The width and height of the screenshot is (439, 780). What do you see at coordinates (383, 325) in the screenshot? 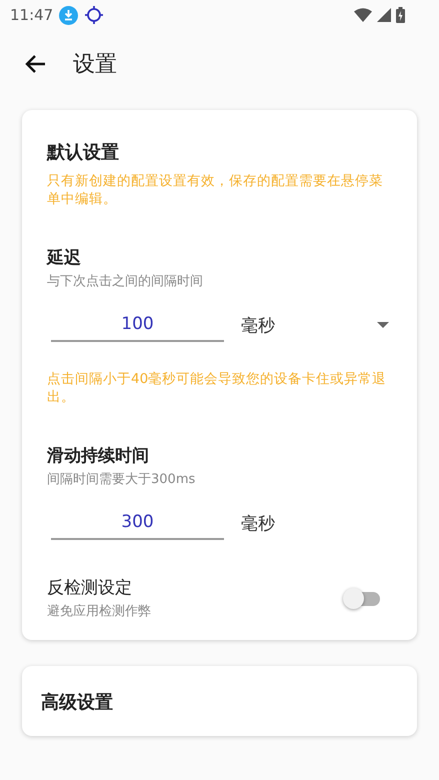
I see `dropdown-caret-icon` at bounding box center [383, 325].